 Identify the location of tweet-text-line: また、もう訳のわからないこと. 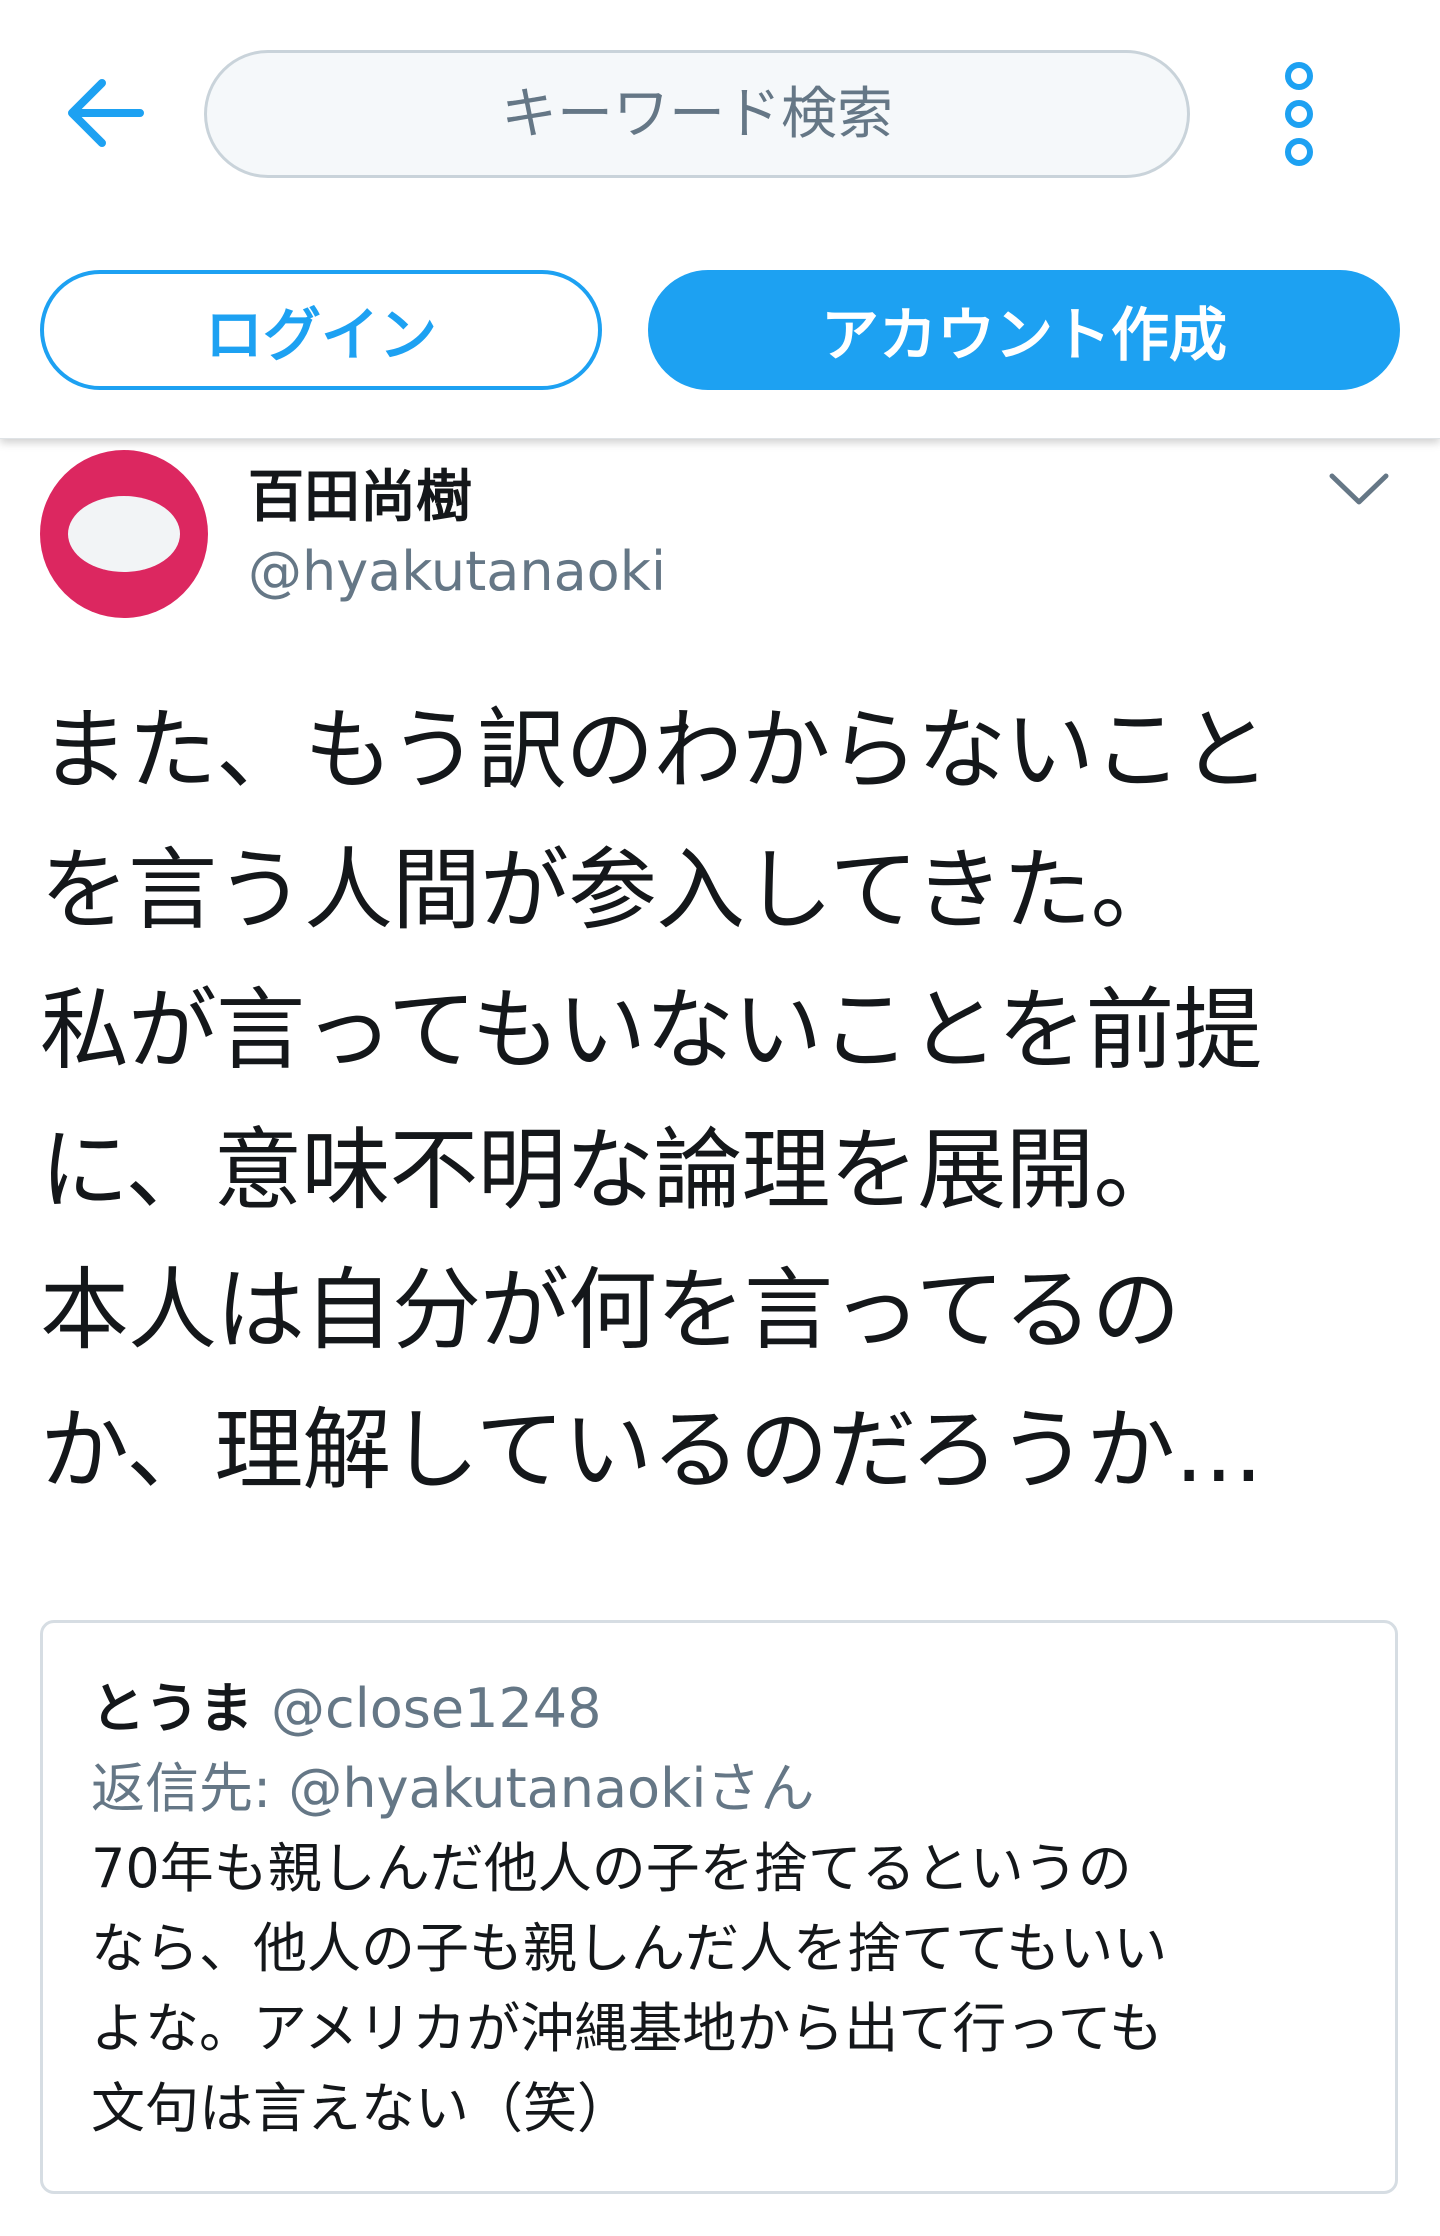
(655, 750).